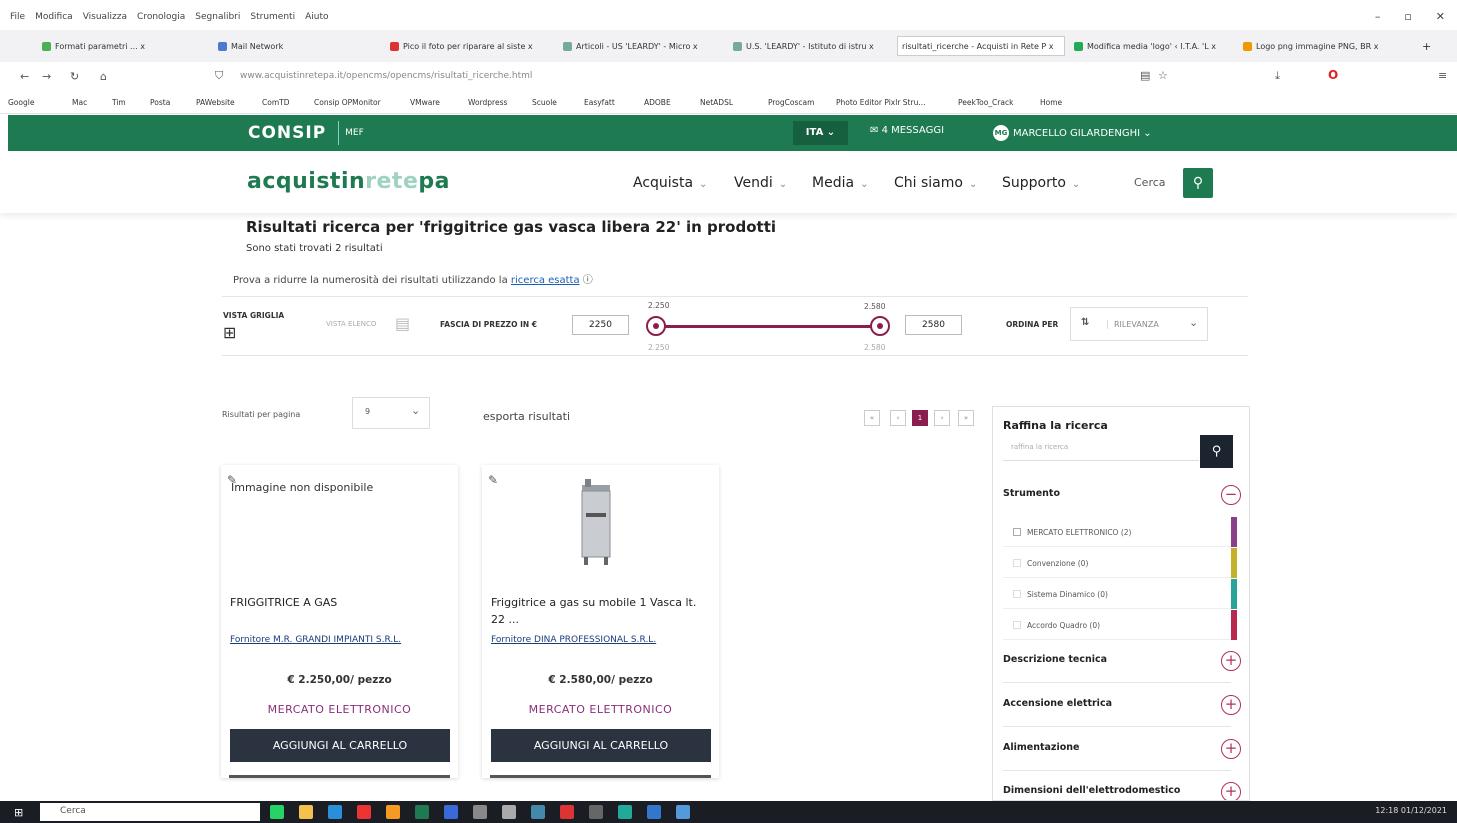  What do you see at coordinates (315, 640) in the screenshot?
I see `supplier-link: Fornitore M.R. GRANDI IMPIANTI S.R.L.` at bounding box center [315, 640].